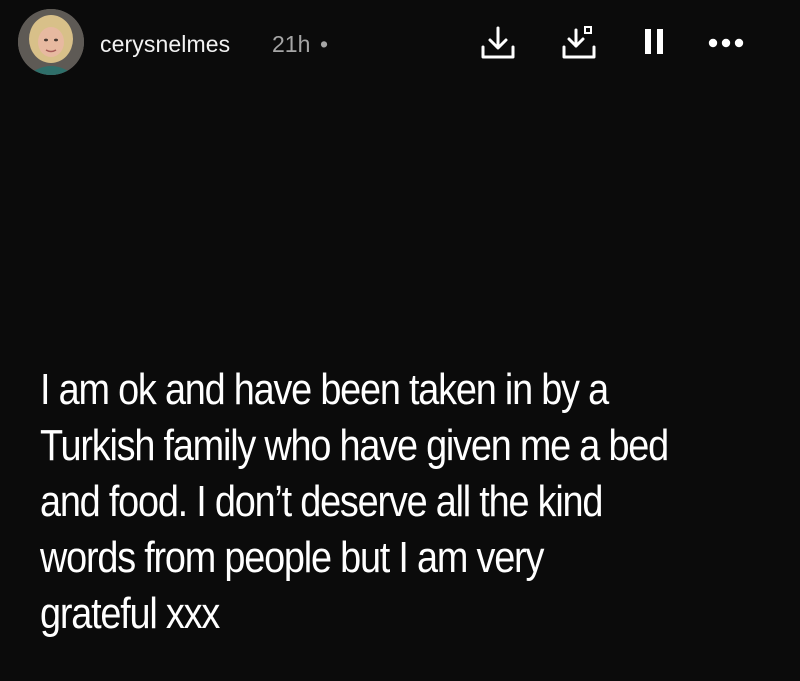  Describe the element at coordinates (579, 43) in the screenshot. I see `save-to-device-icon` at that location.